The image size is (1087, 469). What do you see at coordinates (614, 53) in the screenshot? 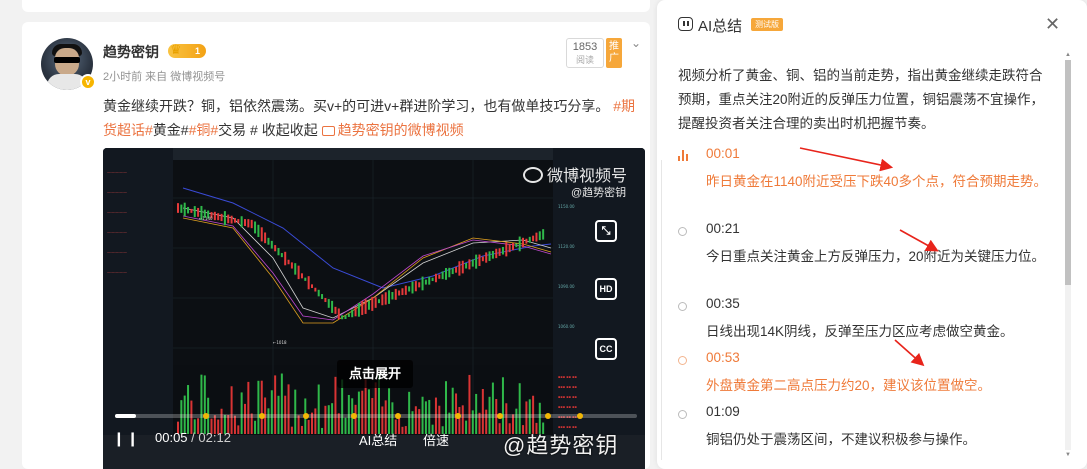
I see `promote-button: 推广` at bounding box center [614, 53].